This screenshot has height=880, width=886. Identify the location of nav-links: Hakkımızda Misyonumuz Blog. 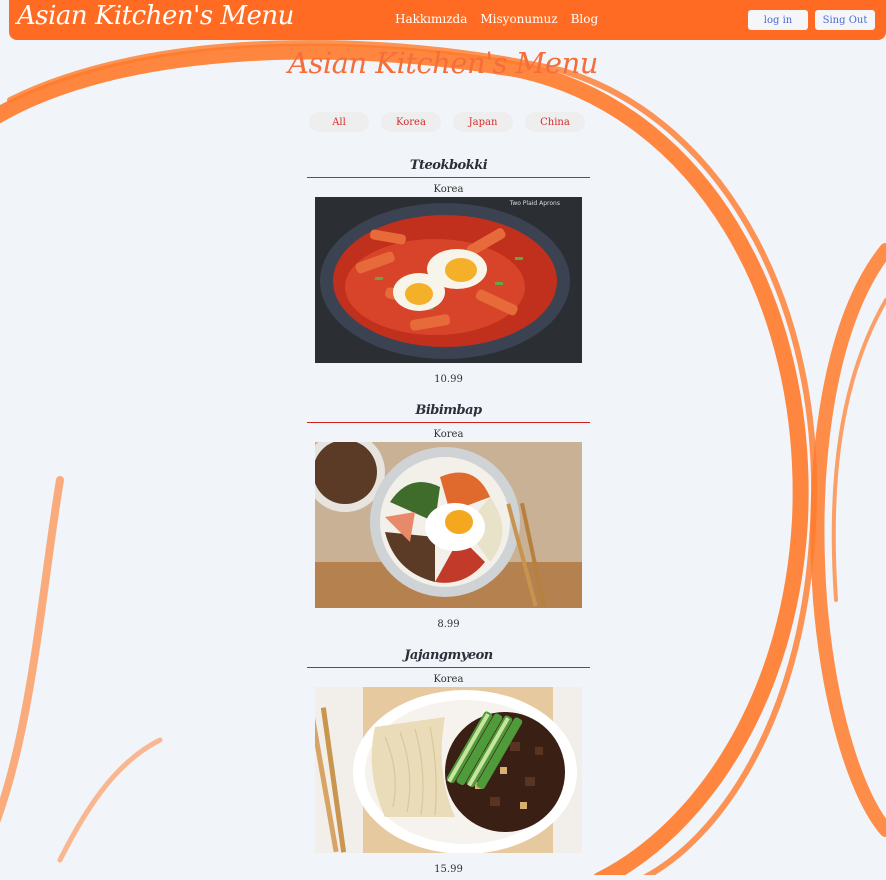
(496, 19).